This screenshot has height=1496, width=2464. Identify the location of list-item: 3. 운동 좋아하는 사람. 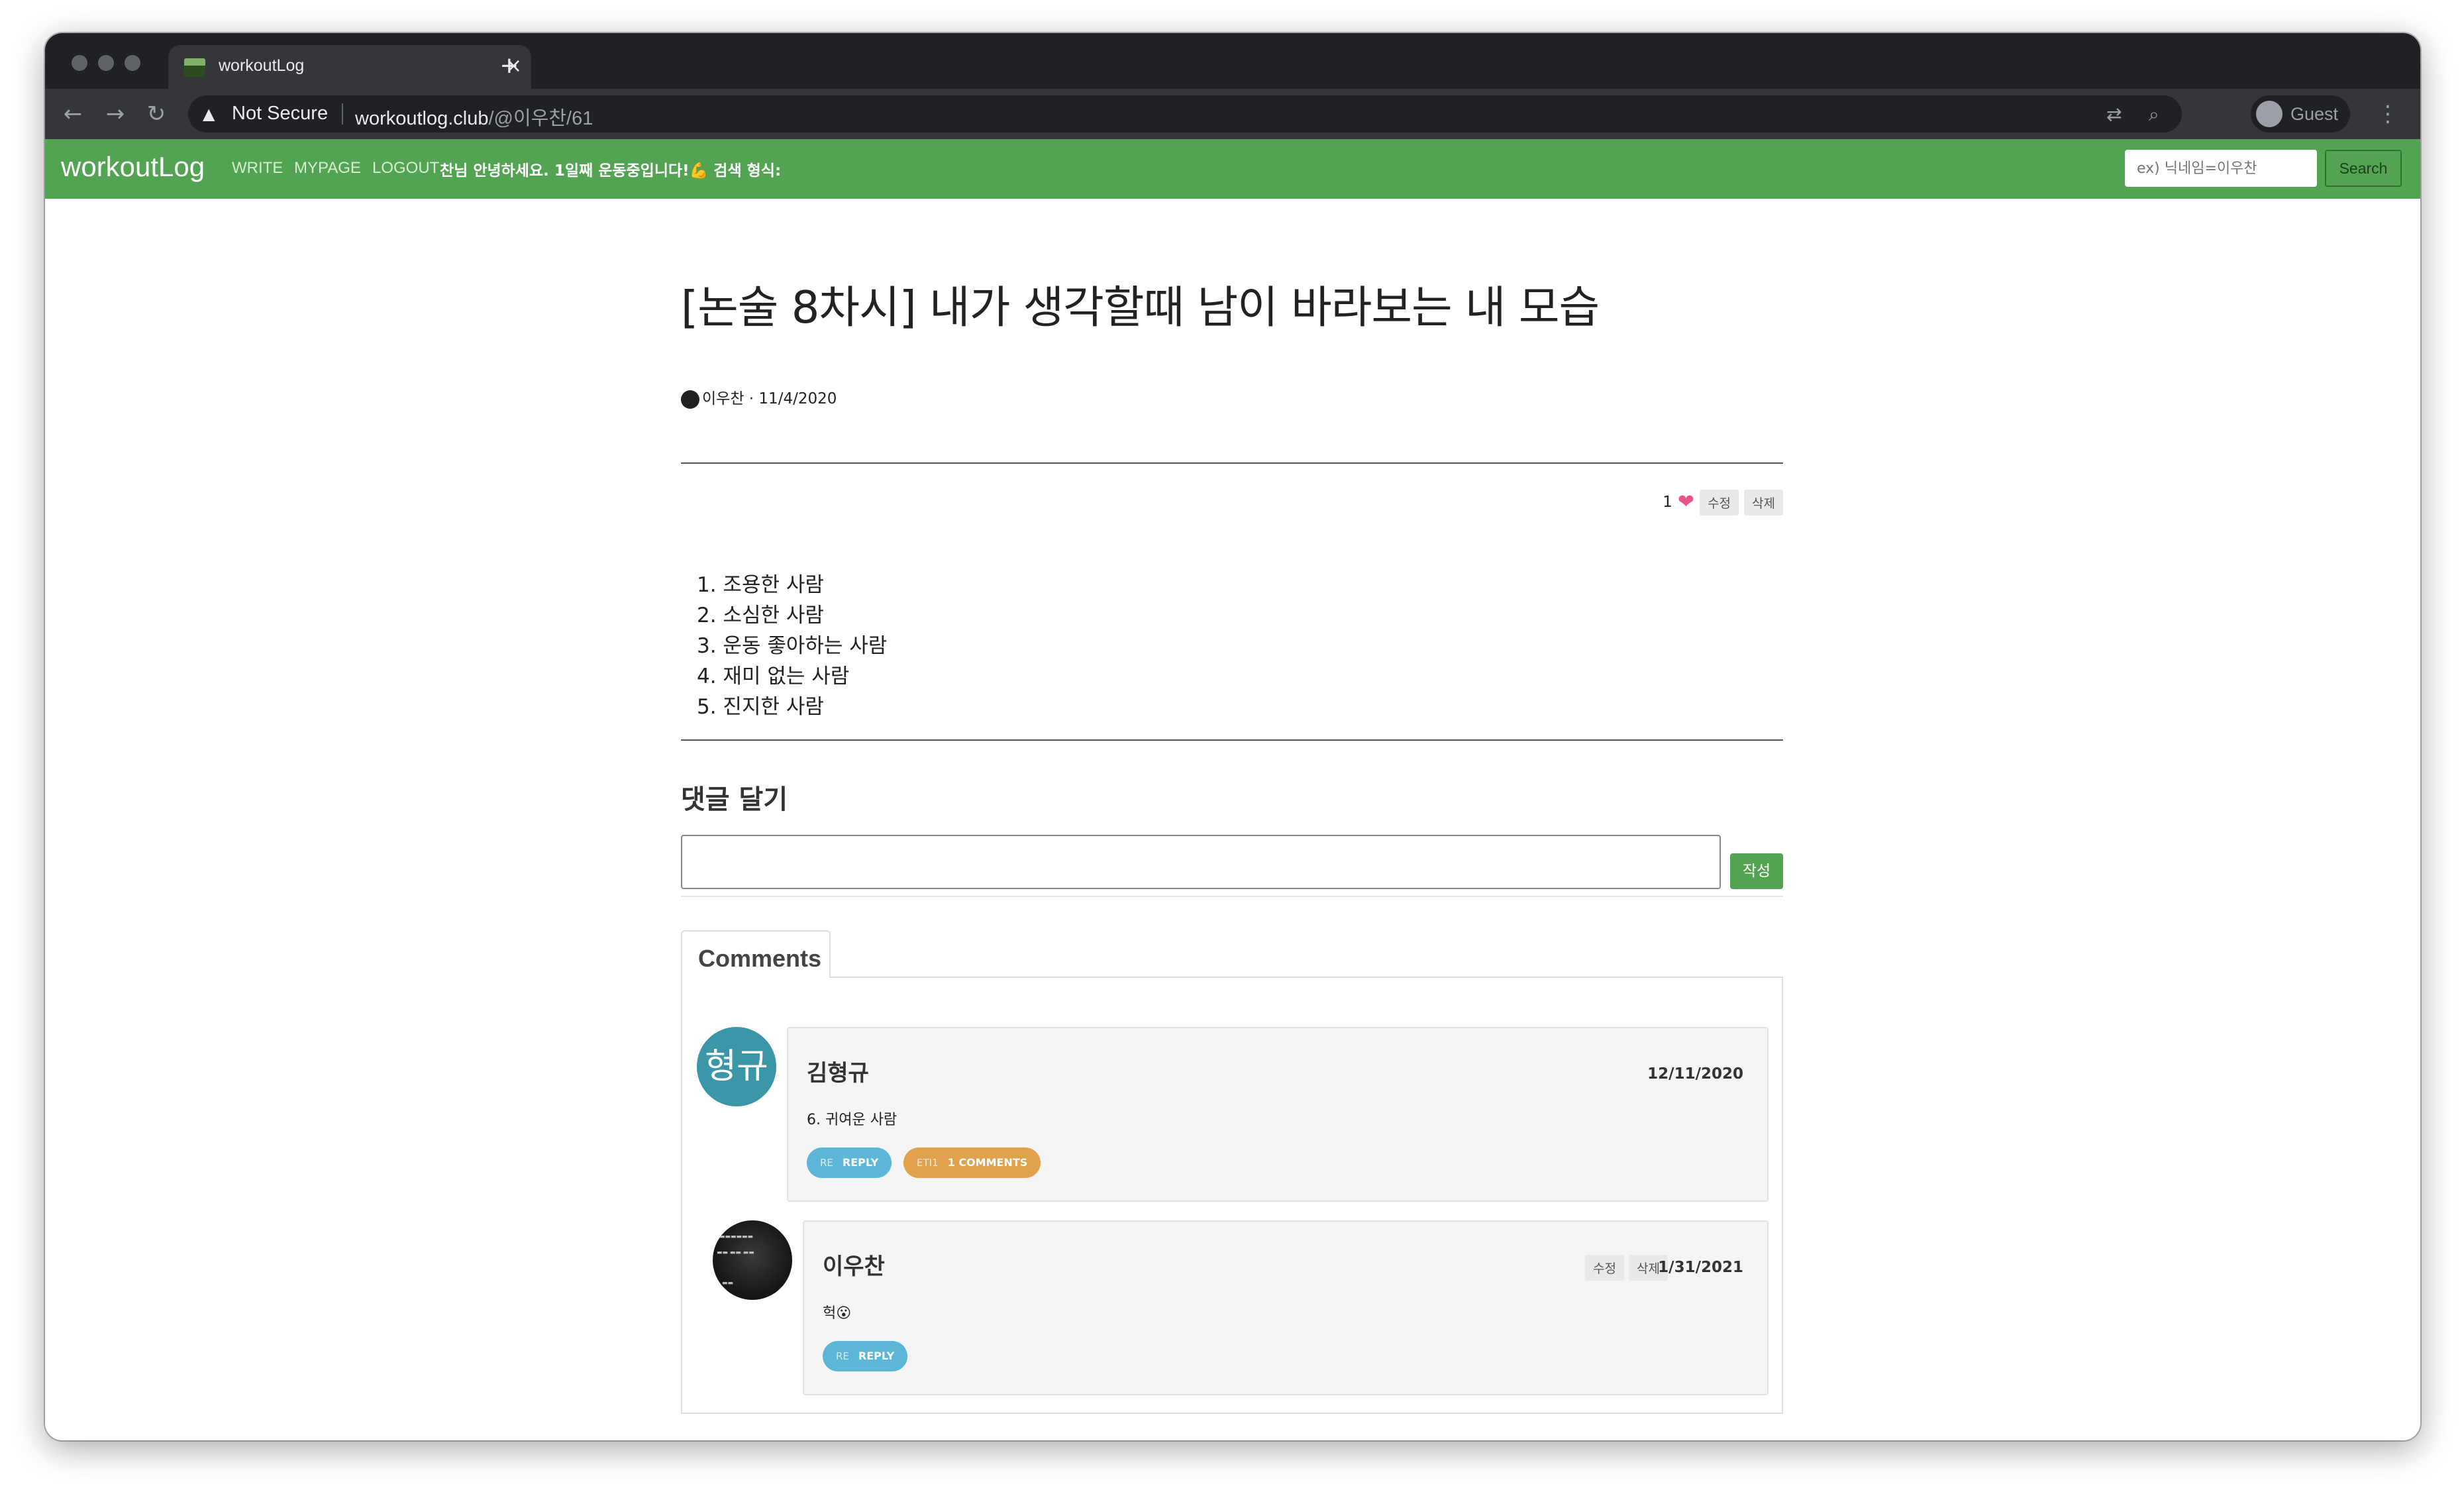
(792, 646).